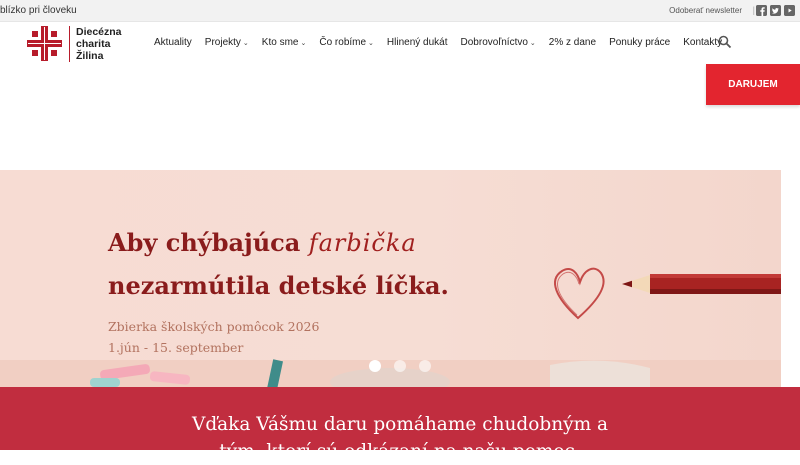 This screenshot has width=800, height=465. I want to click on nav-projekty: Projekty ⌄, so click(227, 42).